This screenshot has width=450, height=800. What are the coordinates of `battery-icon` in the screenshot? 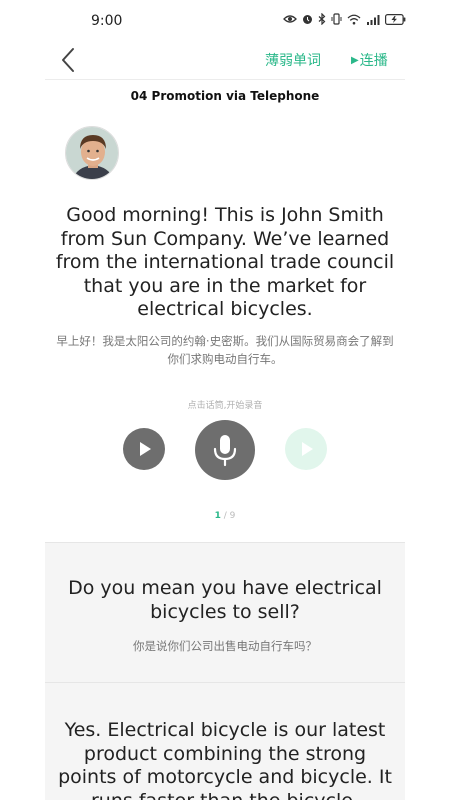 It's located at (395, 19).